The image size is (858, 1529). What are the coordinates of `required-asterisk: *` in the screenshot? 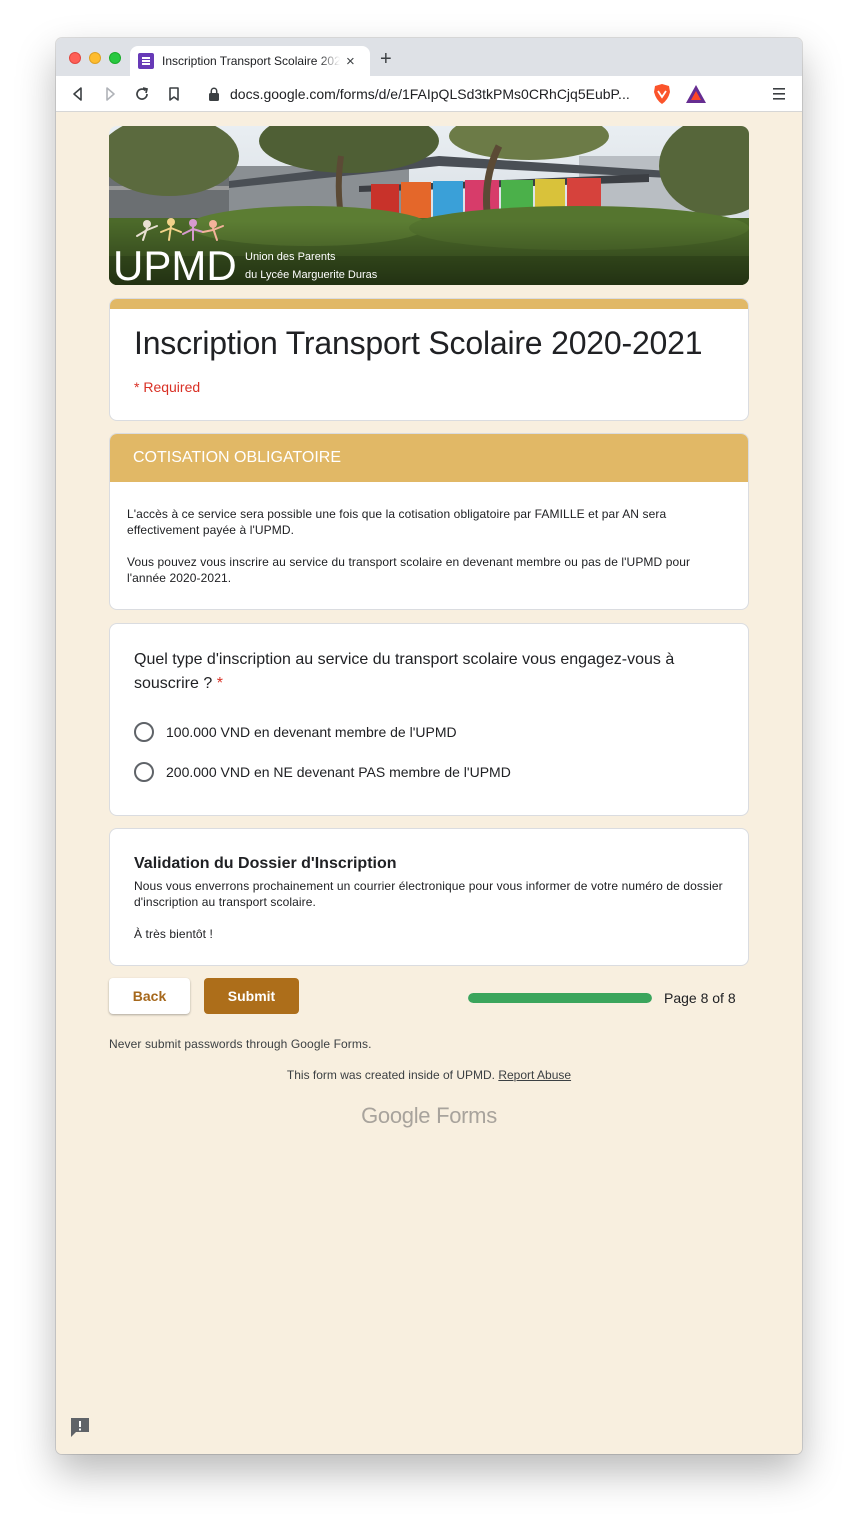 It's located at (219, 683).